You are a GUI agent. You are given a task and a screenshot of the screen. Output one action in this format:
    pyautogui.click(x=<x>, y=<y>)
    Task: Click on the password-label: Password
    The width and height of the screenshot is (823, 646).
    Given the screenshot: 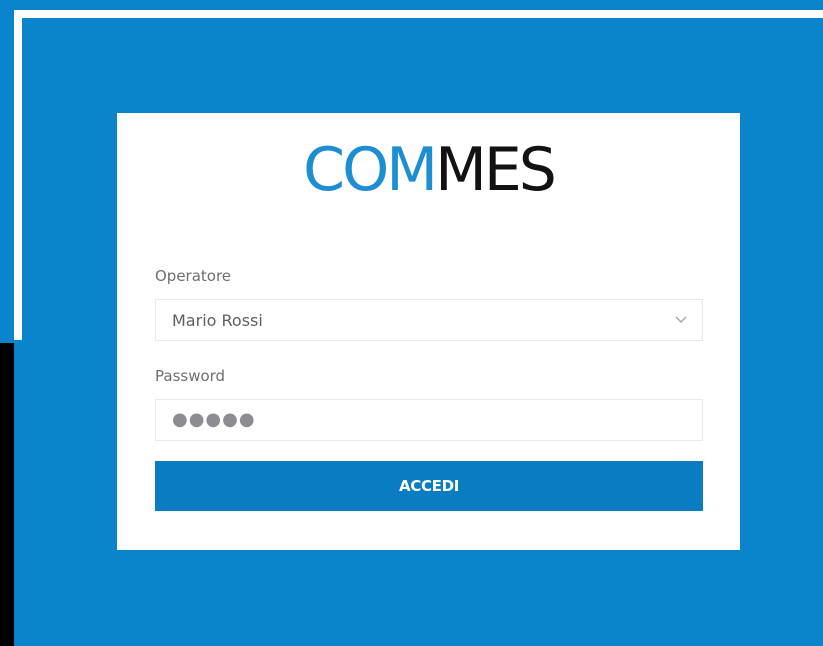 What is the action you would take?
    pyautogui.click(x=190, y=376)
    